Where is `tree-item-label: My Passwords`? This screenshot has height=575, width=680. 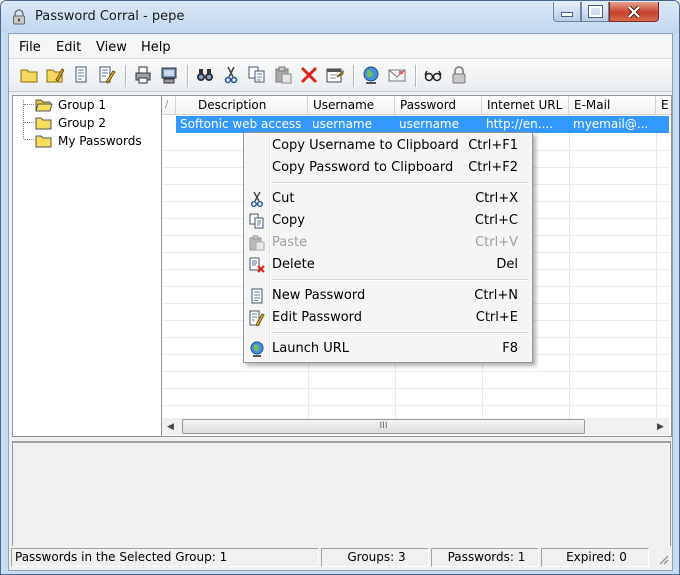
tree-item-label: My Passwords is located at coordinates (100, 141).